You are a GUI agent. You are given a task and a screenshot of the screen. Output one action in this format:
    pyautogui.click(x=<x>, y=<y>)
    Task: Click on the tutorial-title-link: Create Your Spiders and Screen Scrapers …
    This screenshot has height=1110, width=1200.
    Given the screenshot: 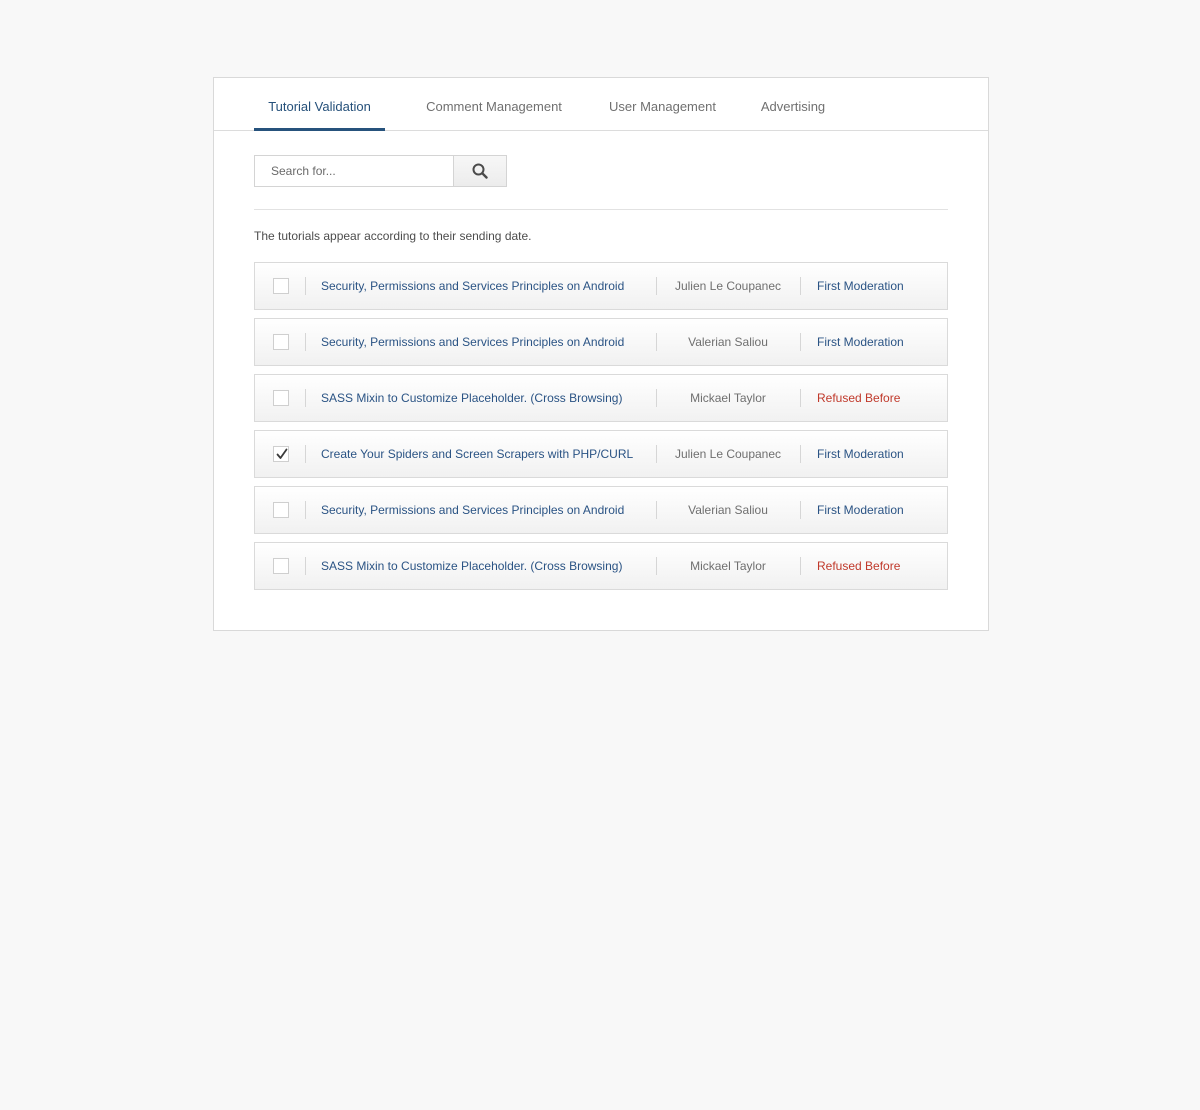 What is the action you would take?
    pyautogui.click(x=477, y=454)
    